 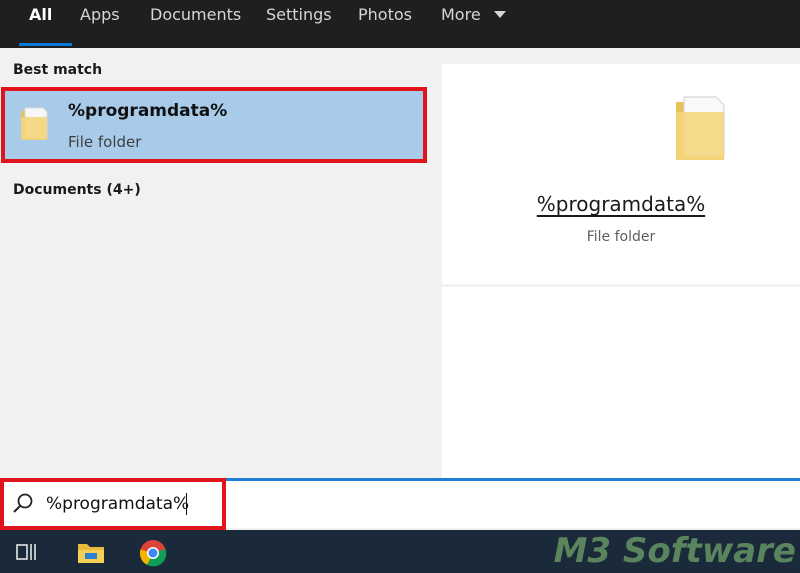 What do you see at coordinates (499, 14) in the screenshot?
I see `chevron-down-icon` at bounding box center [499, 14].